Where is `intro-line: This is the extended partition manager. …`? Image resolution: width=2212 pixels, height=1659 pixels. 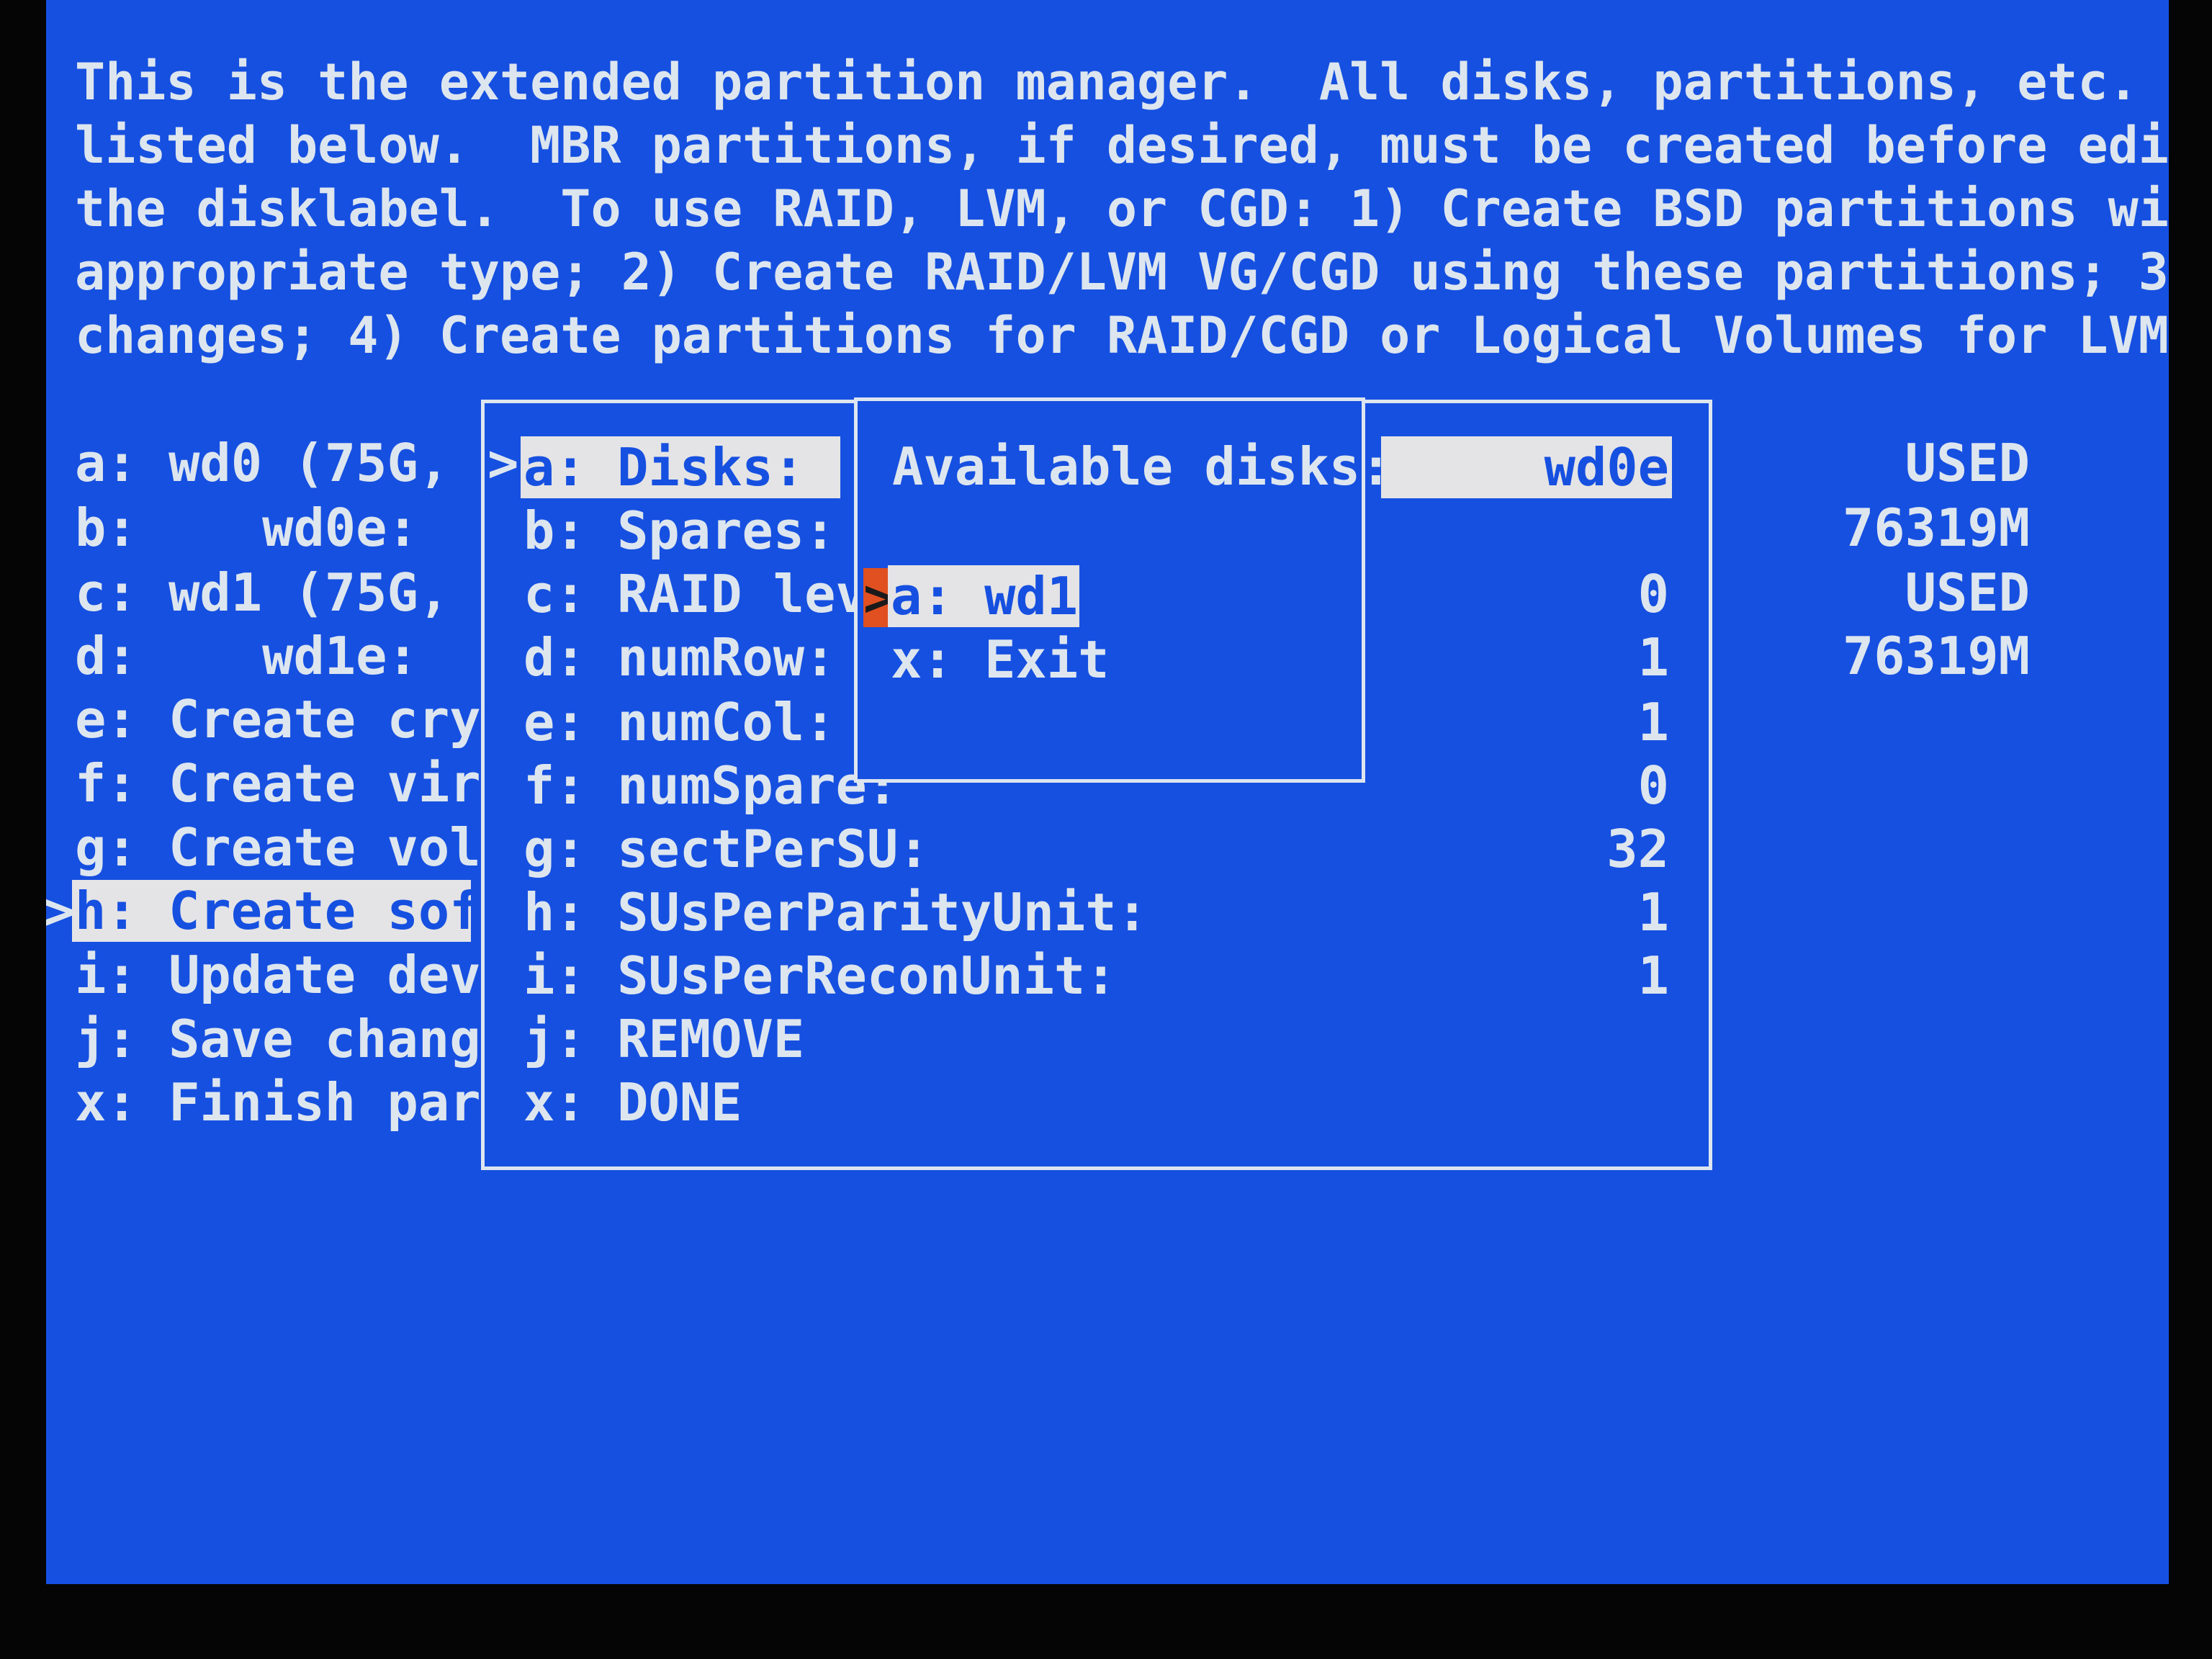 intro-line: This is the extended partition manager. … is located at coordinates (1122, 83).